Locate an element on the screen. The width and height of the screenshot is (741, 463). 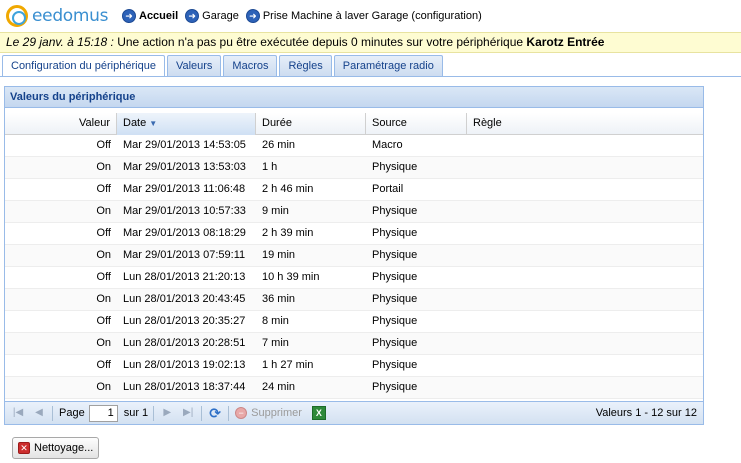
page-number-input is located at coordinates (103, 413).